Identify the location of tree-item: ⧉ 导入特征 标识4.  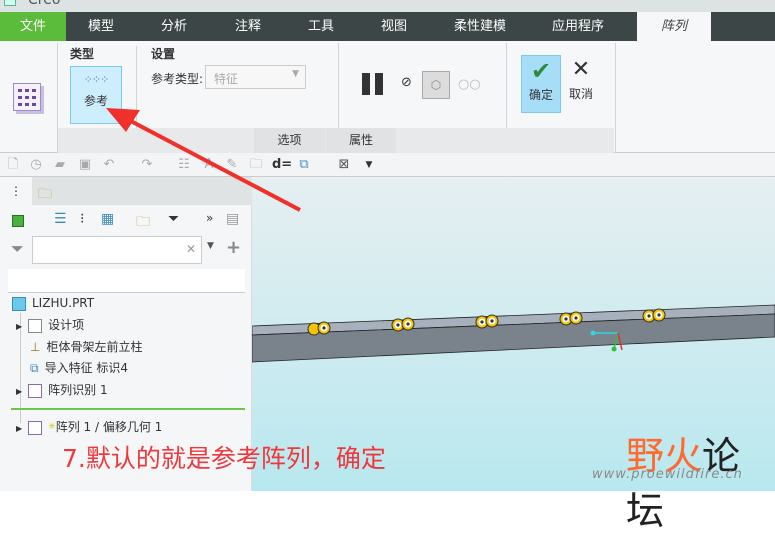
(79, 368).